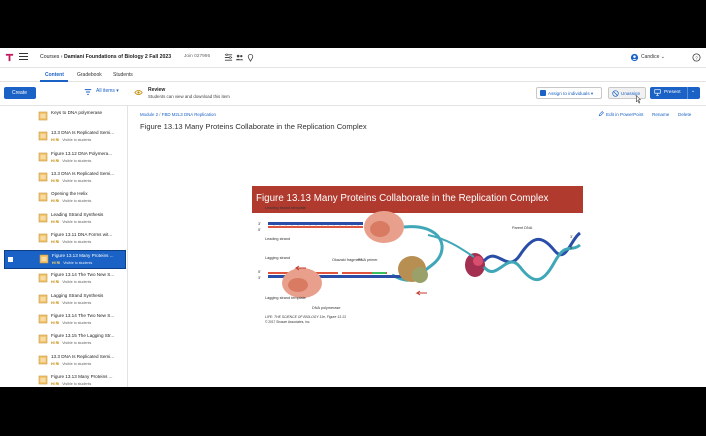 This screenshot has width=706, height=436. Describe the element at coordinates (77, 295) in the screenshot. I see `sidebar-item-title: Lagging Strand Synthesis` at that location.